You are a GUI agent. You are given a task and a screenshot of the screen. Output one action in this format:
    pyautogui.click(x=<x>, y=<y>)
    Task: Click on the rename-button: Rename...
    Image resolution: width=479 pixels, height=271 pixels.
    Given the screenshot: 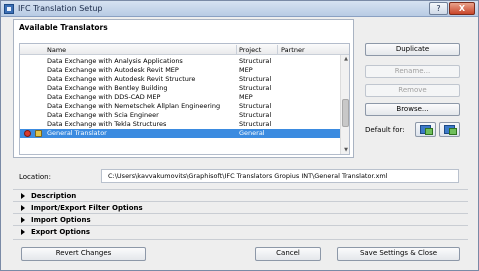 What is the action you would take?
    pyautogui.click(x=412, y=71)
    